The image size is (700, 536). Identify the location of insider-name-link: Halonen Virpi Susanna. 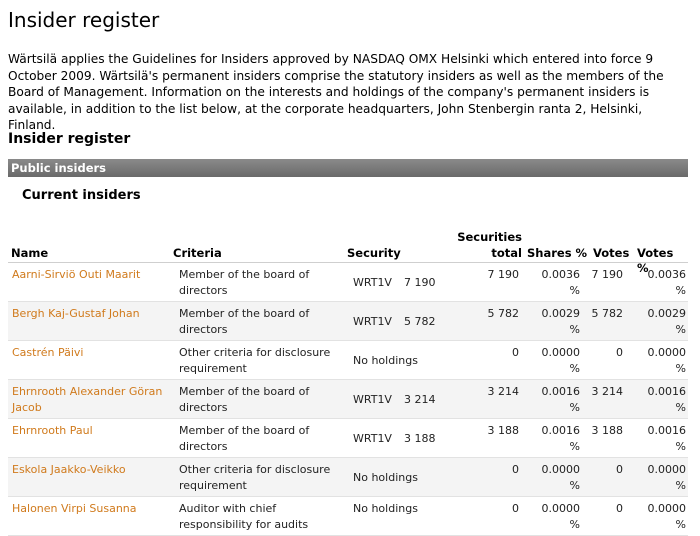
(89, 509).